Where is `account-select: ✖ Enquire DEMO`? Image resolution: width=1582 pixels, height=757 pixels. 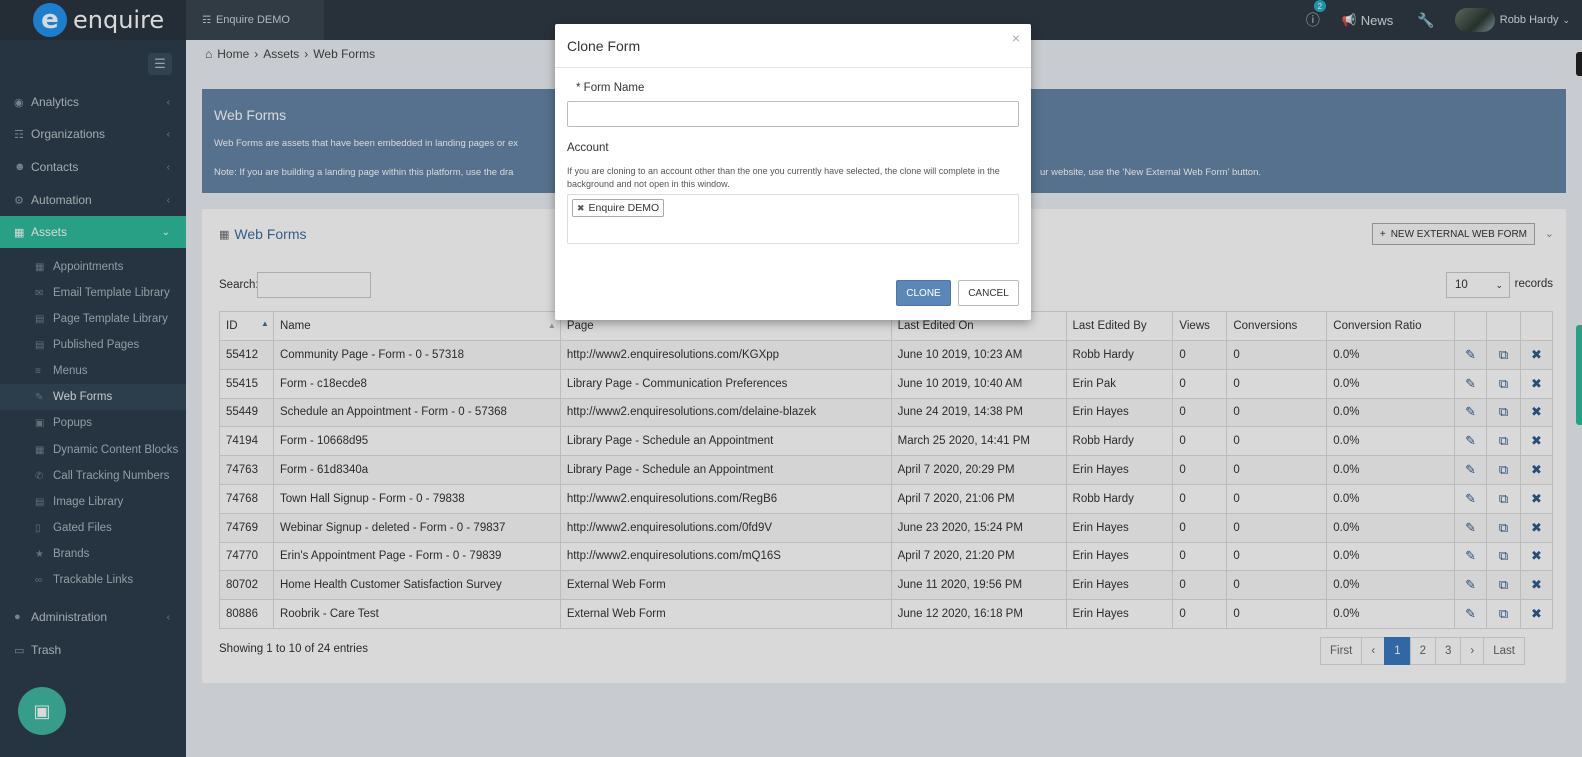
account-select: ✖ Enquire DEMO is located at coordinates (793, 219).